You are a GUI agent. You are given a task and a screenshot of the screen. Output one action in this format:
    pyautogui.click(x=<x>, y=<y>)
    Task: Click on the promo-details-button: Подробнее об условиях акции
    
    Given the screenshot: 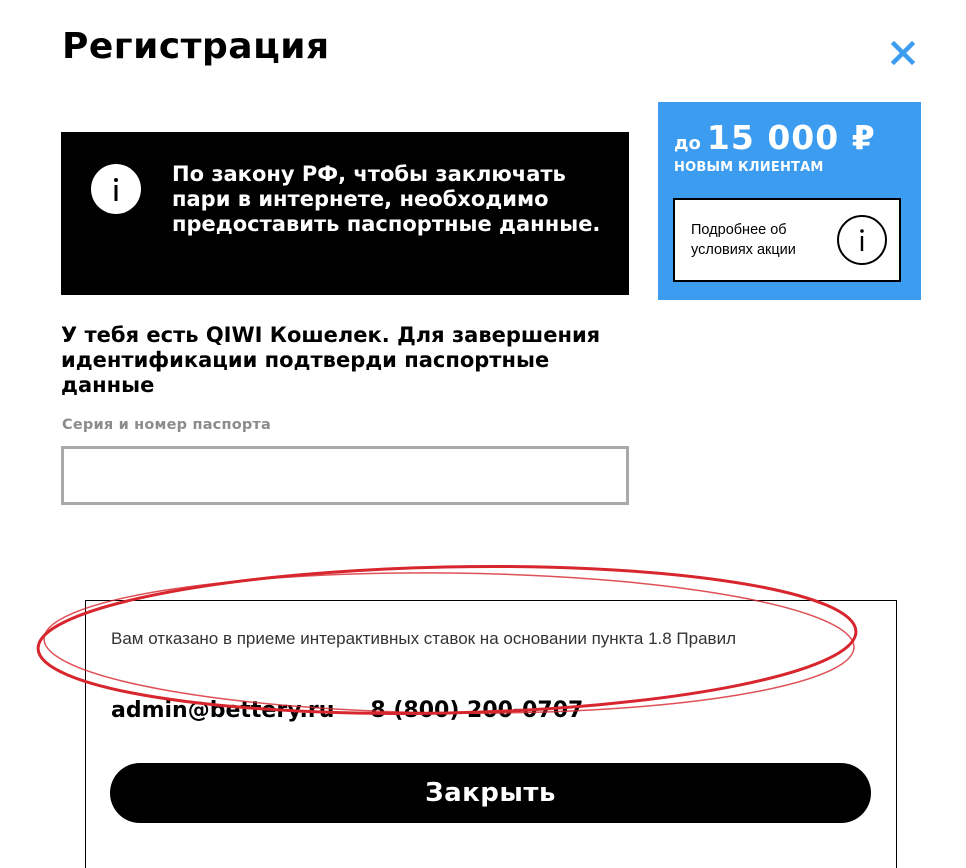 What is the action you would take?
    pyautogui.click(x=787, y=240)
    